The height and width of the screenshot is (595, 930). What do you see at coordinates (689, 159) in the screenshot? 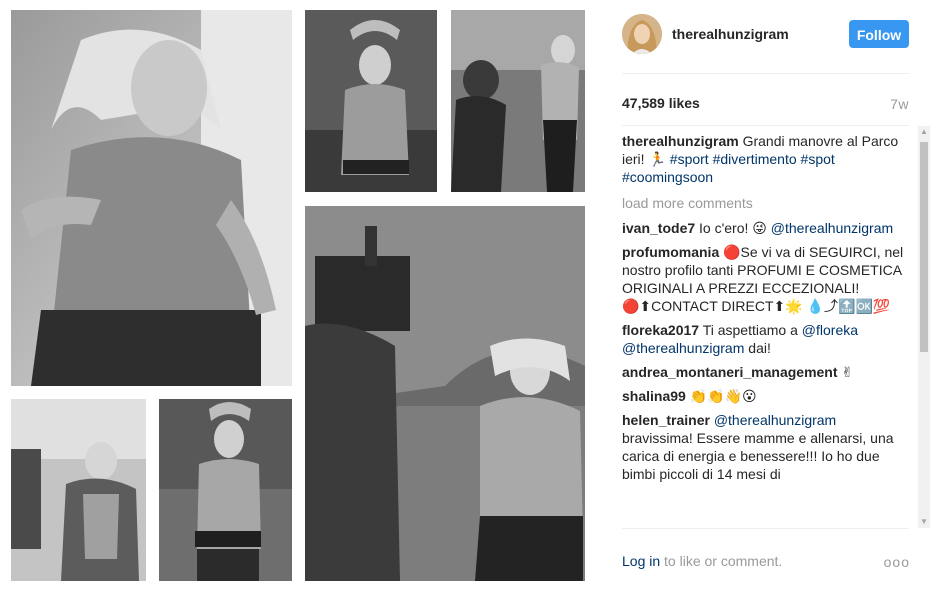
I see `hashtag: #sport` at bounding box center [689, 159].